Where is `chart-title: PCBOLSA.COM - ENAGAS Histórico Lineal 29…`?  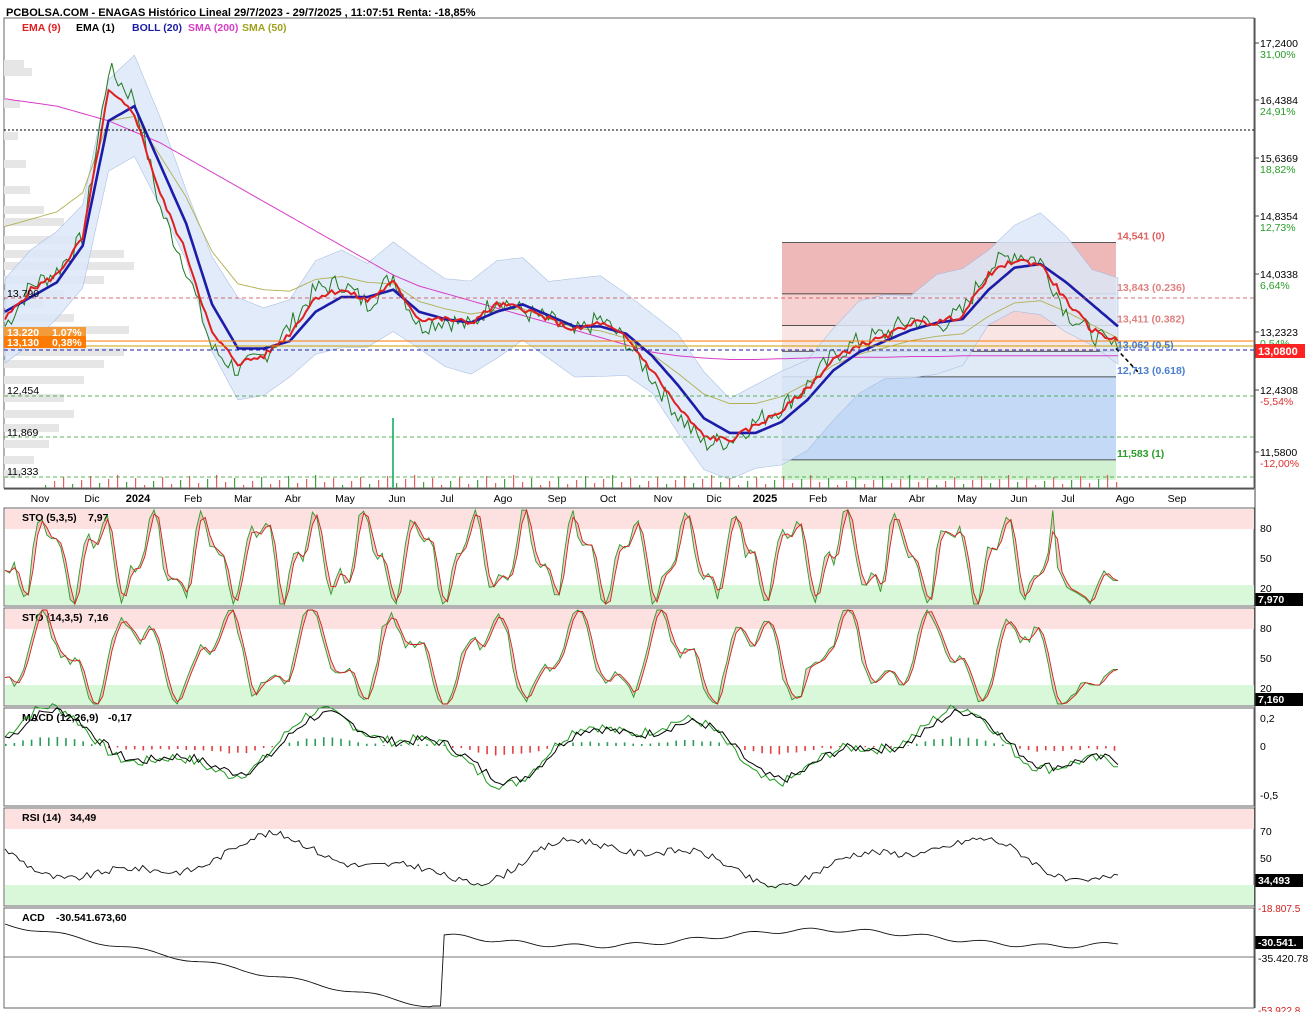 chart-title: PCBOLSA.COM - ENAGAS Histórico Lineal 29… is located at coordinates (241, 13).